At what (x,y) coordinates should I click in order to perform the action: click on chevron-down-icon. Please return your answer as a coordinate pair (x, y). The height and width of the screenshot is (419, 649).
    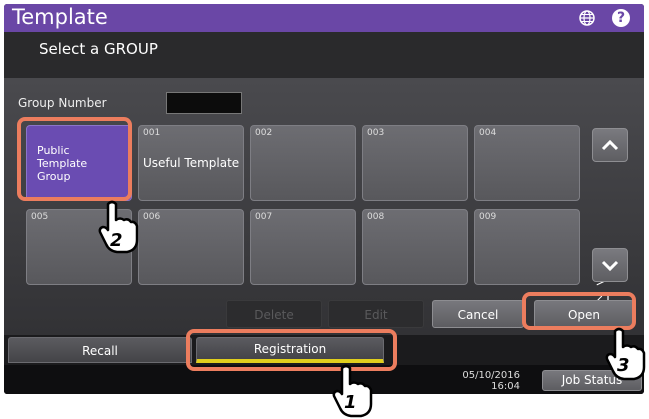
    Looking at the image, I should click on (610, 266).